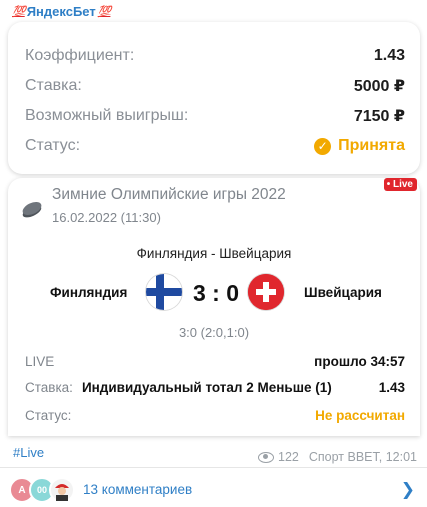 The width and height of the screenshot is (427, 507). Describe the element at coordinates (53, 145) in the screenshot. I see `status-label: Статус:` at that location.